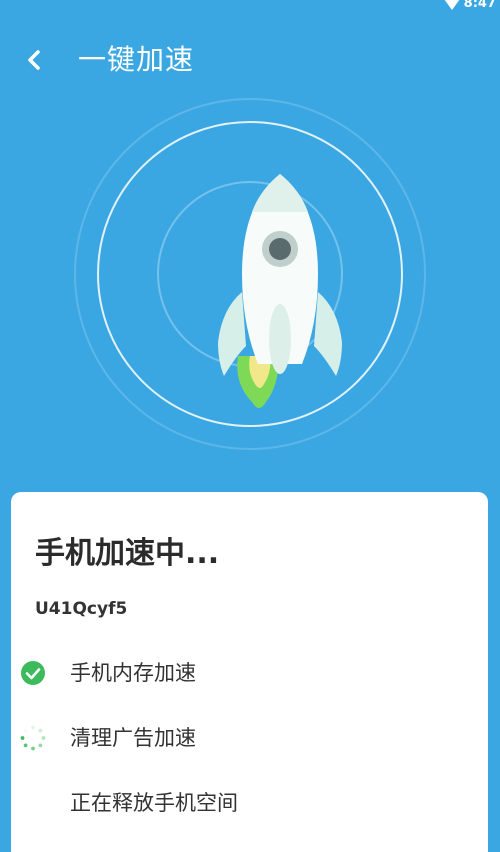 Image resolution: width=500 pixels, height=852 pixels. Describe the element at coordinates (33, 673) in the screenshot. I see `check-circle-icon` at that location.